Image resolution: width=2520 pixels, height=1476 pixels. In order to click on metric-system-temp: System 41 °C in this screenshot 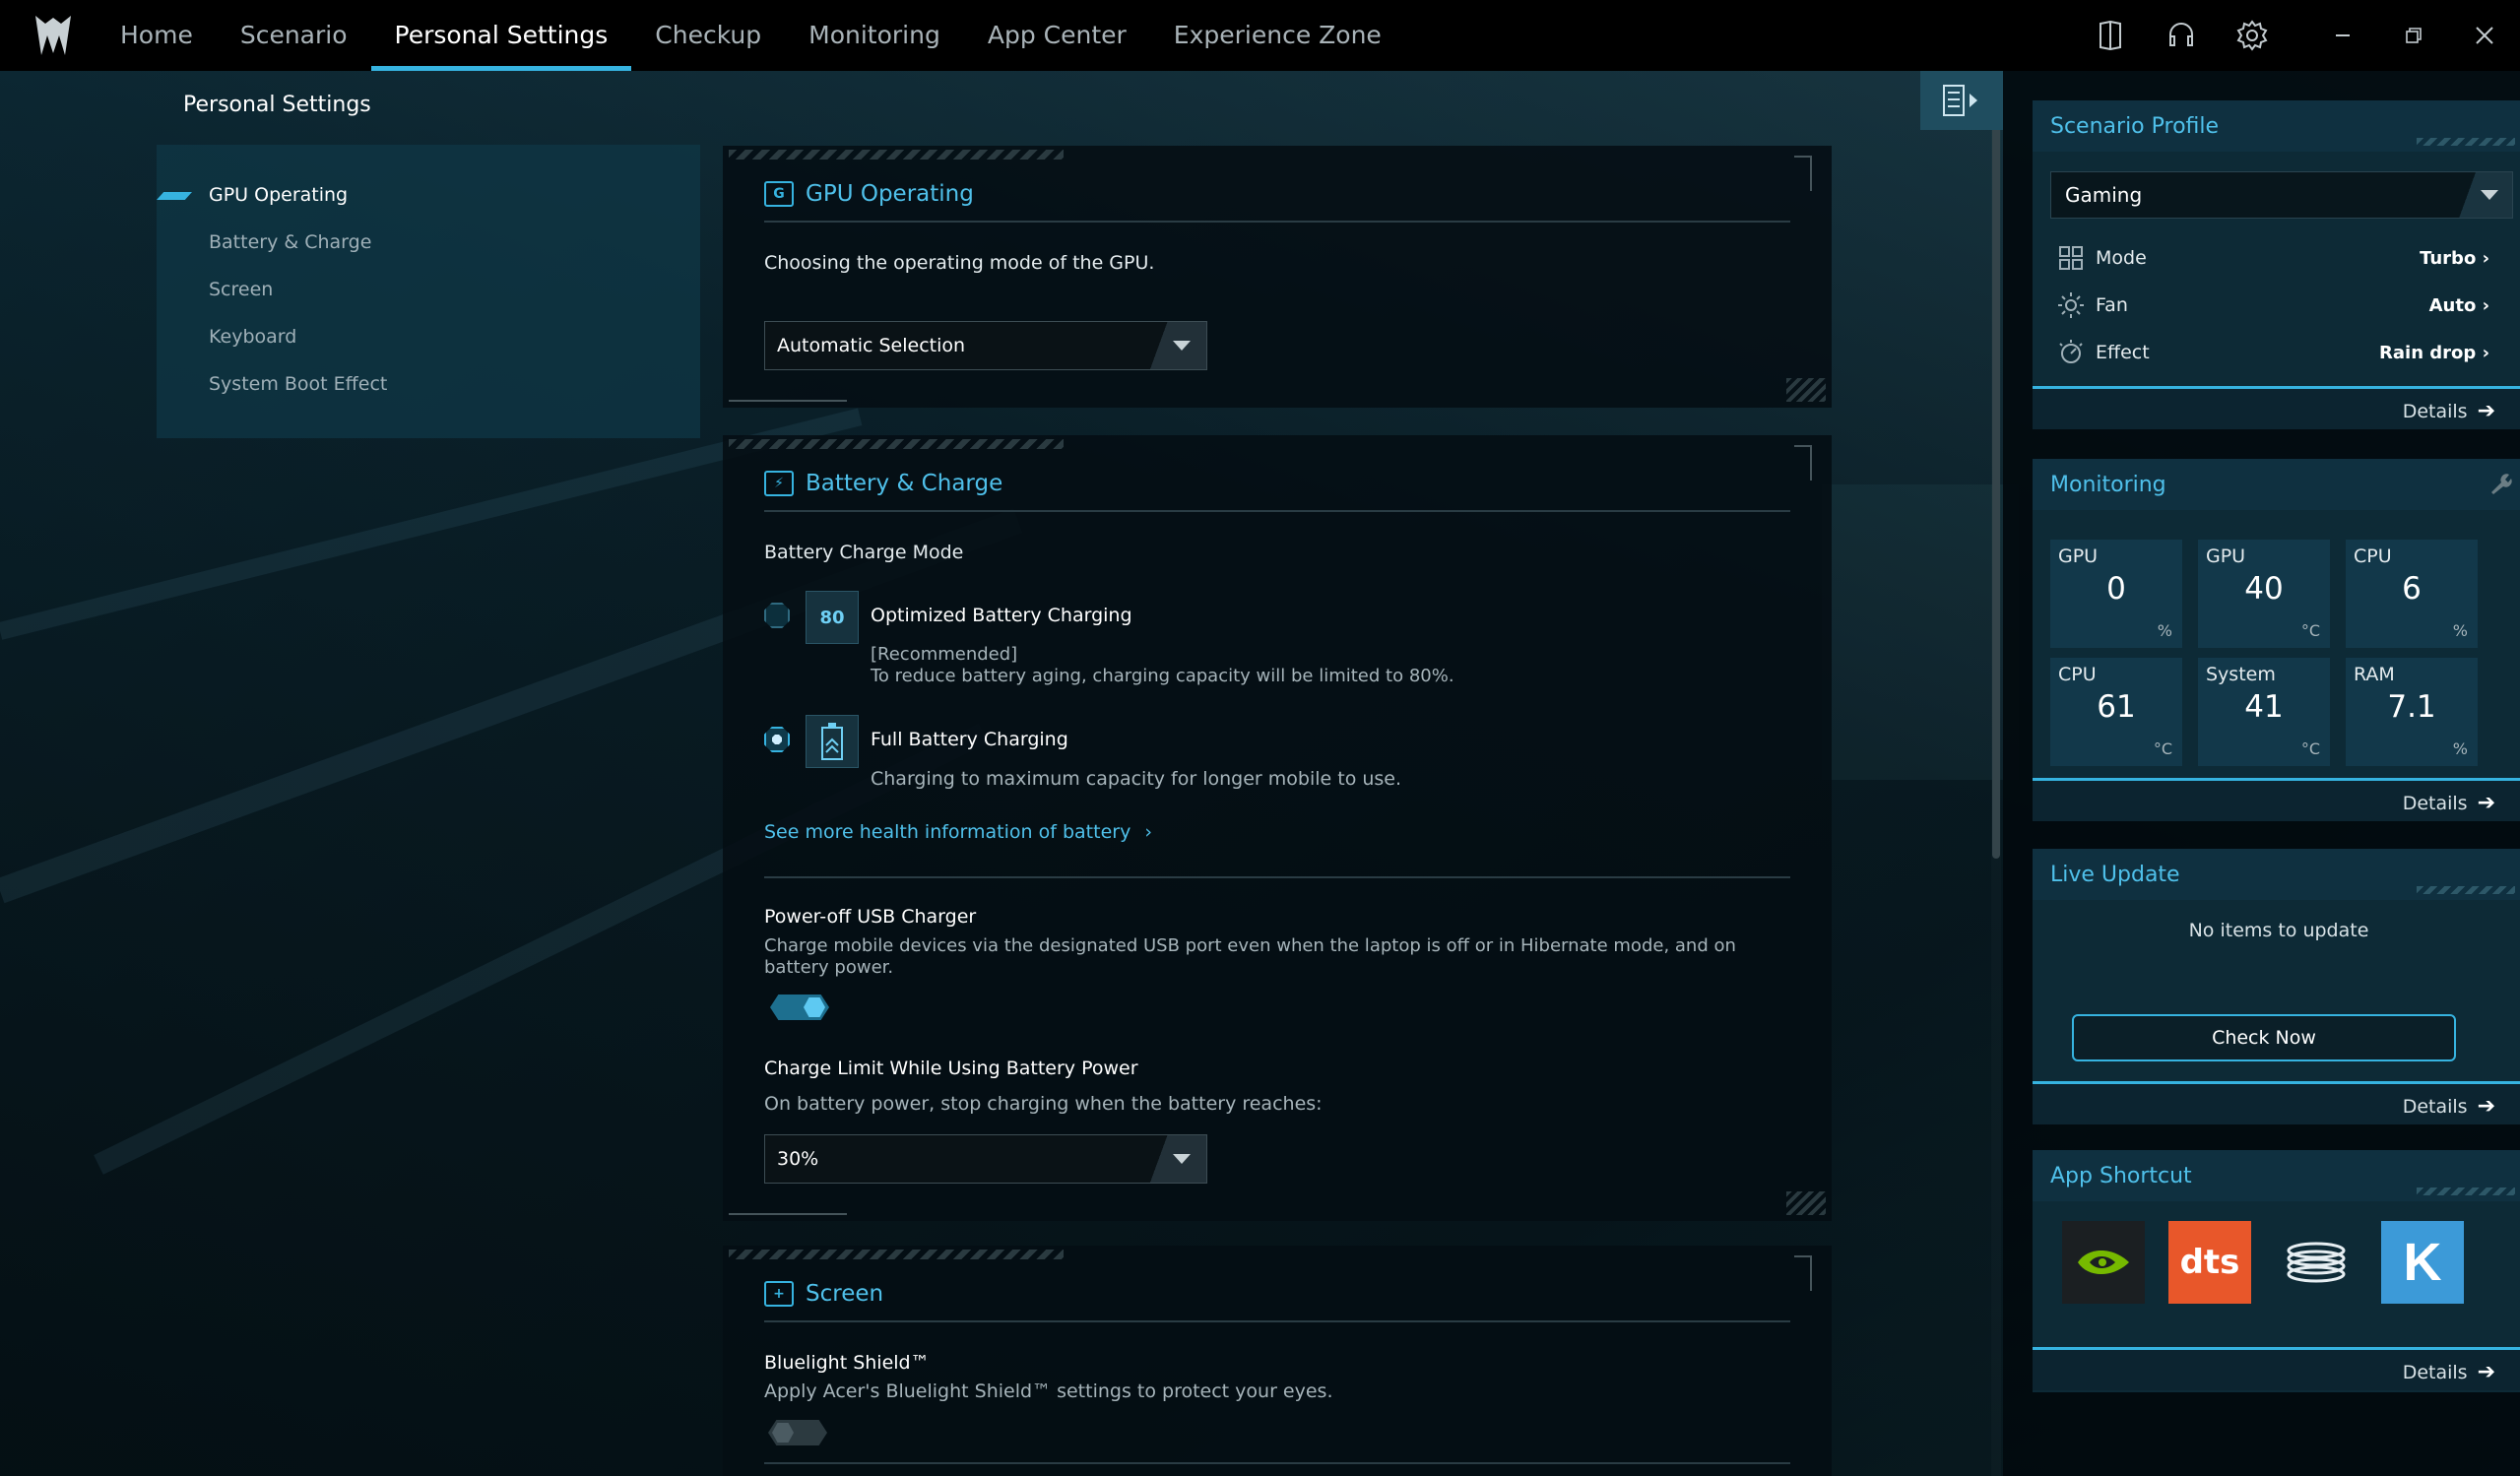, I will do `click(2264, 712)`.